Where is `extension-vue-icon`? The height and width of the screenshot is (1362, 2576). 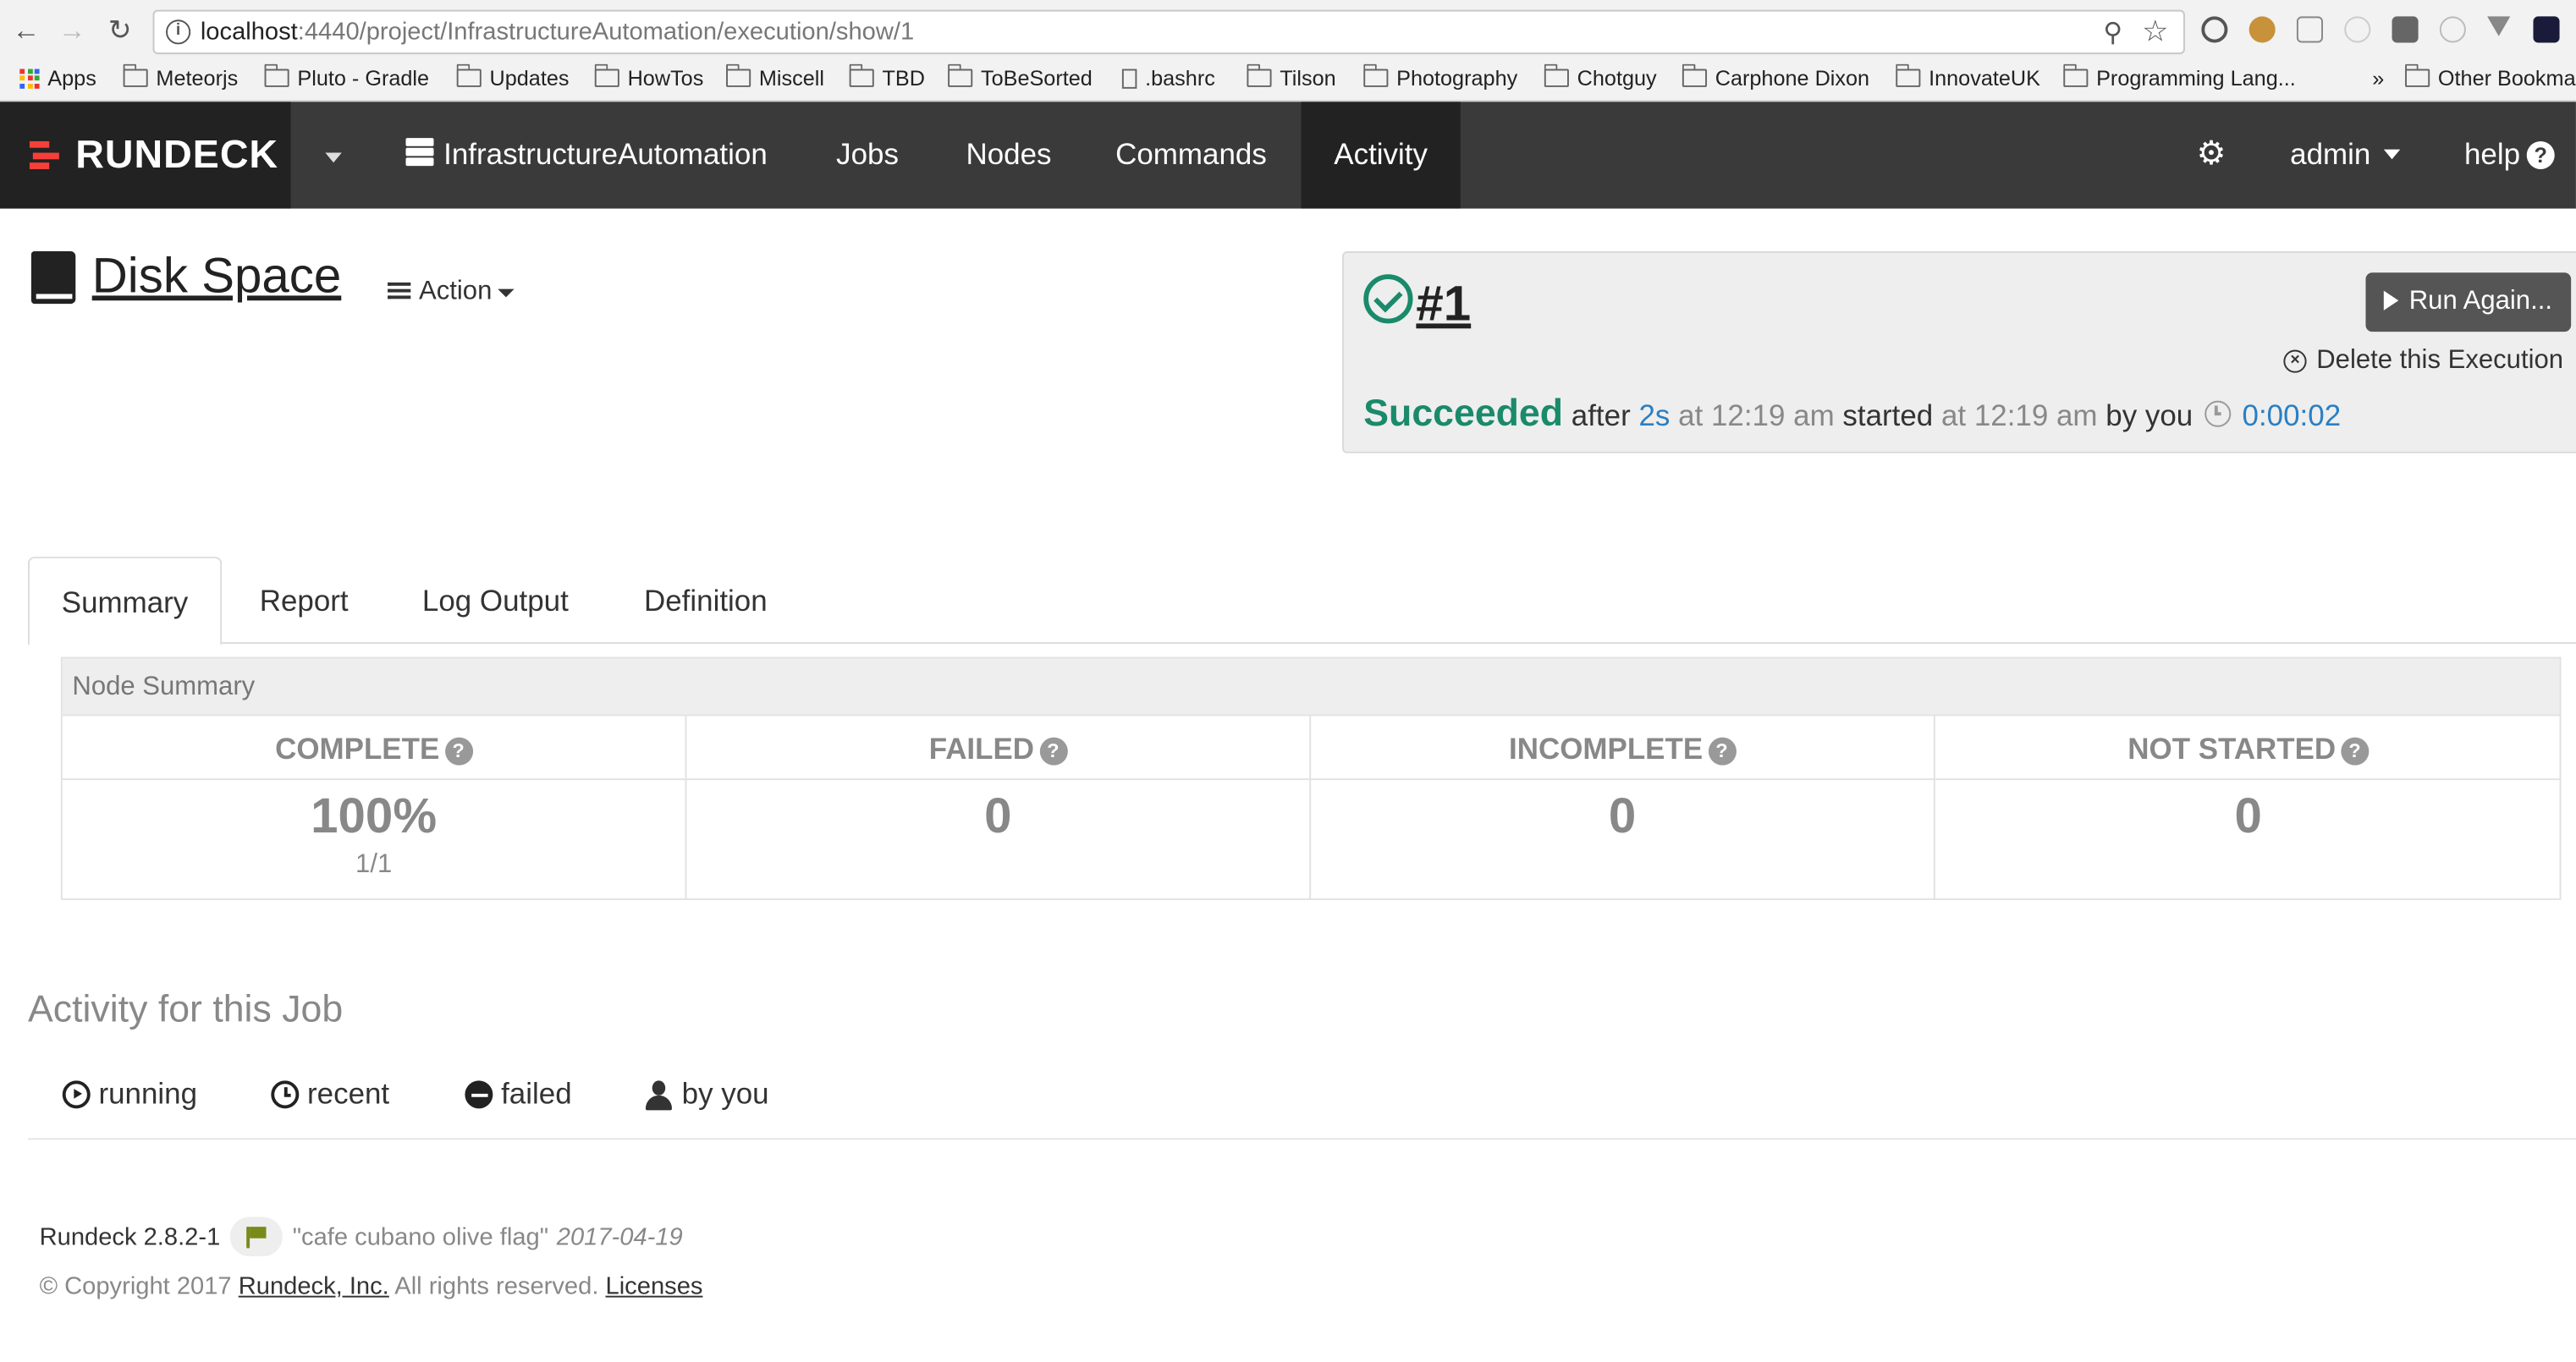 extension-vue-icon is located at coordinates (2499, 26).